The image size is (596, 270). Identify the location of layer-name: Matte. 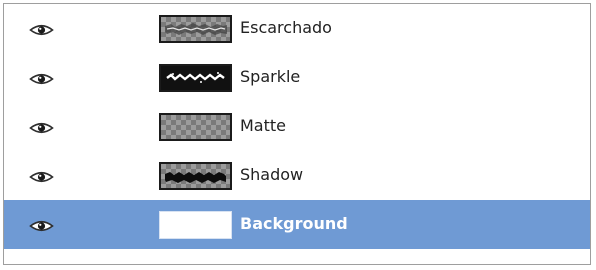
(263, 126).